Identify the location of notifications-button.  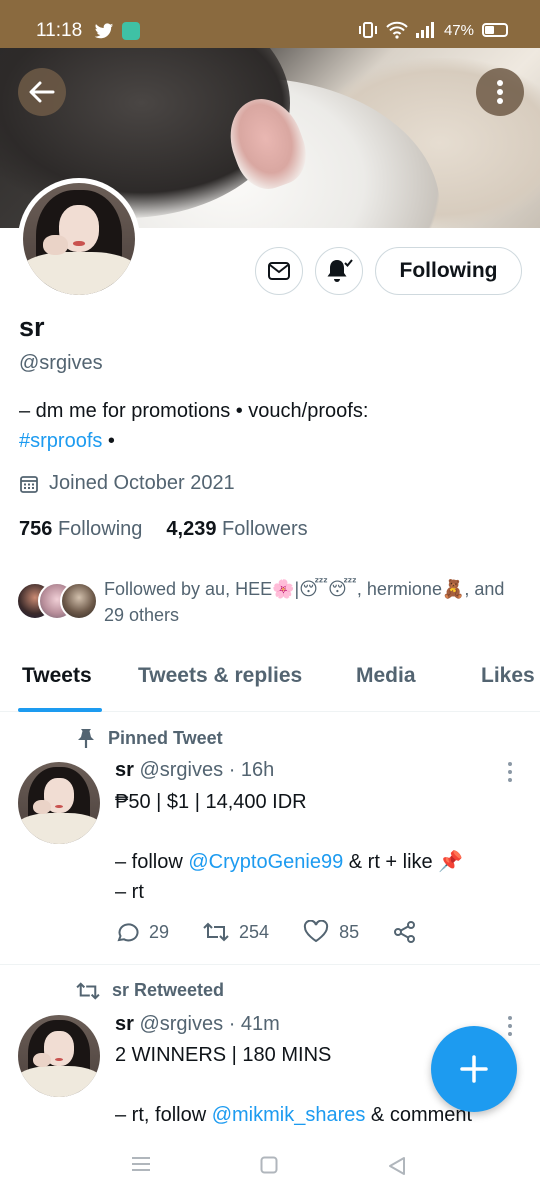
(339, 271).